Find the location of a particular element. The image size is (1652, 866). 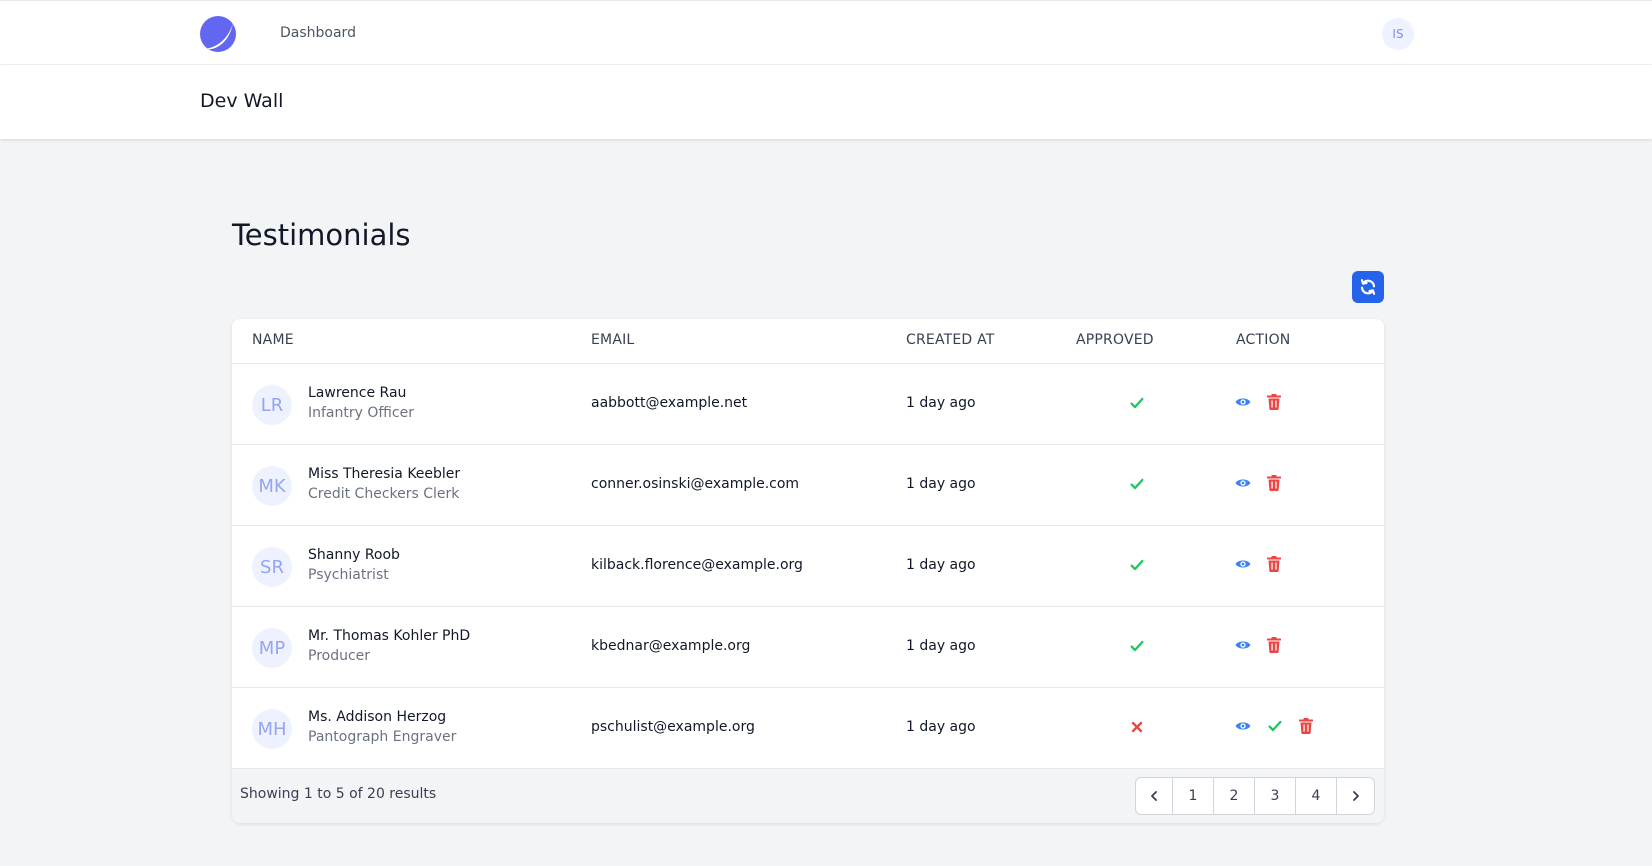

testimonial-author-title: Psychiatrist is located at coordinates (348, 575).